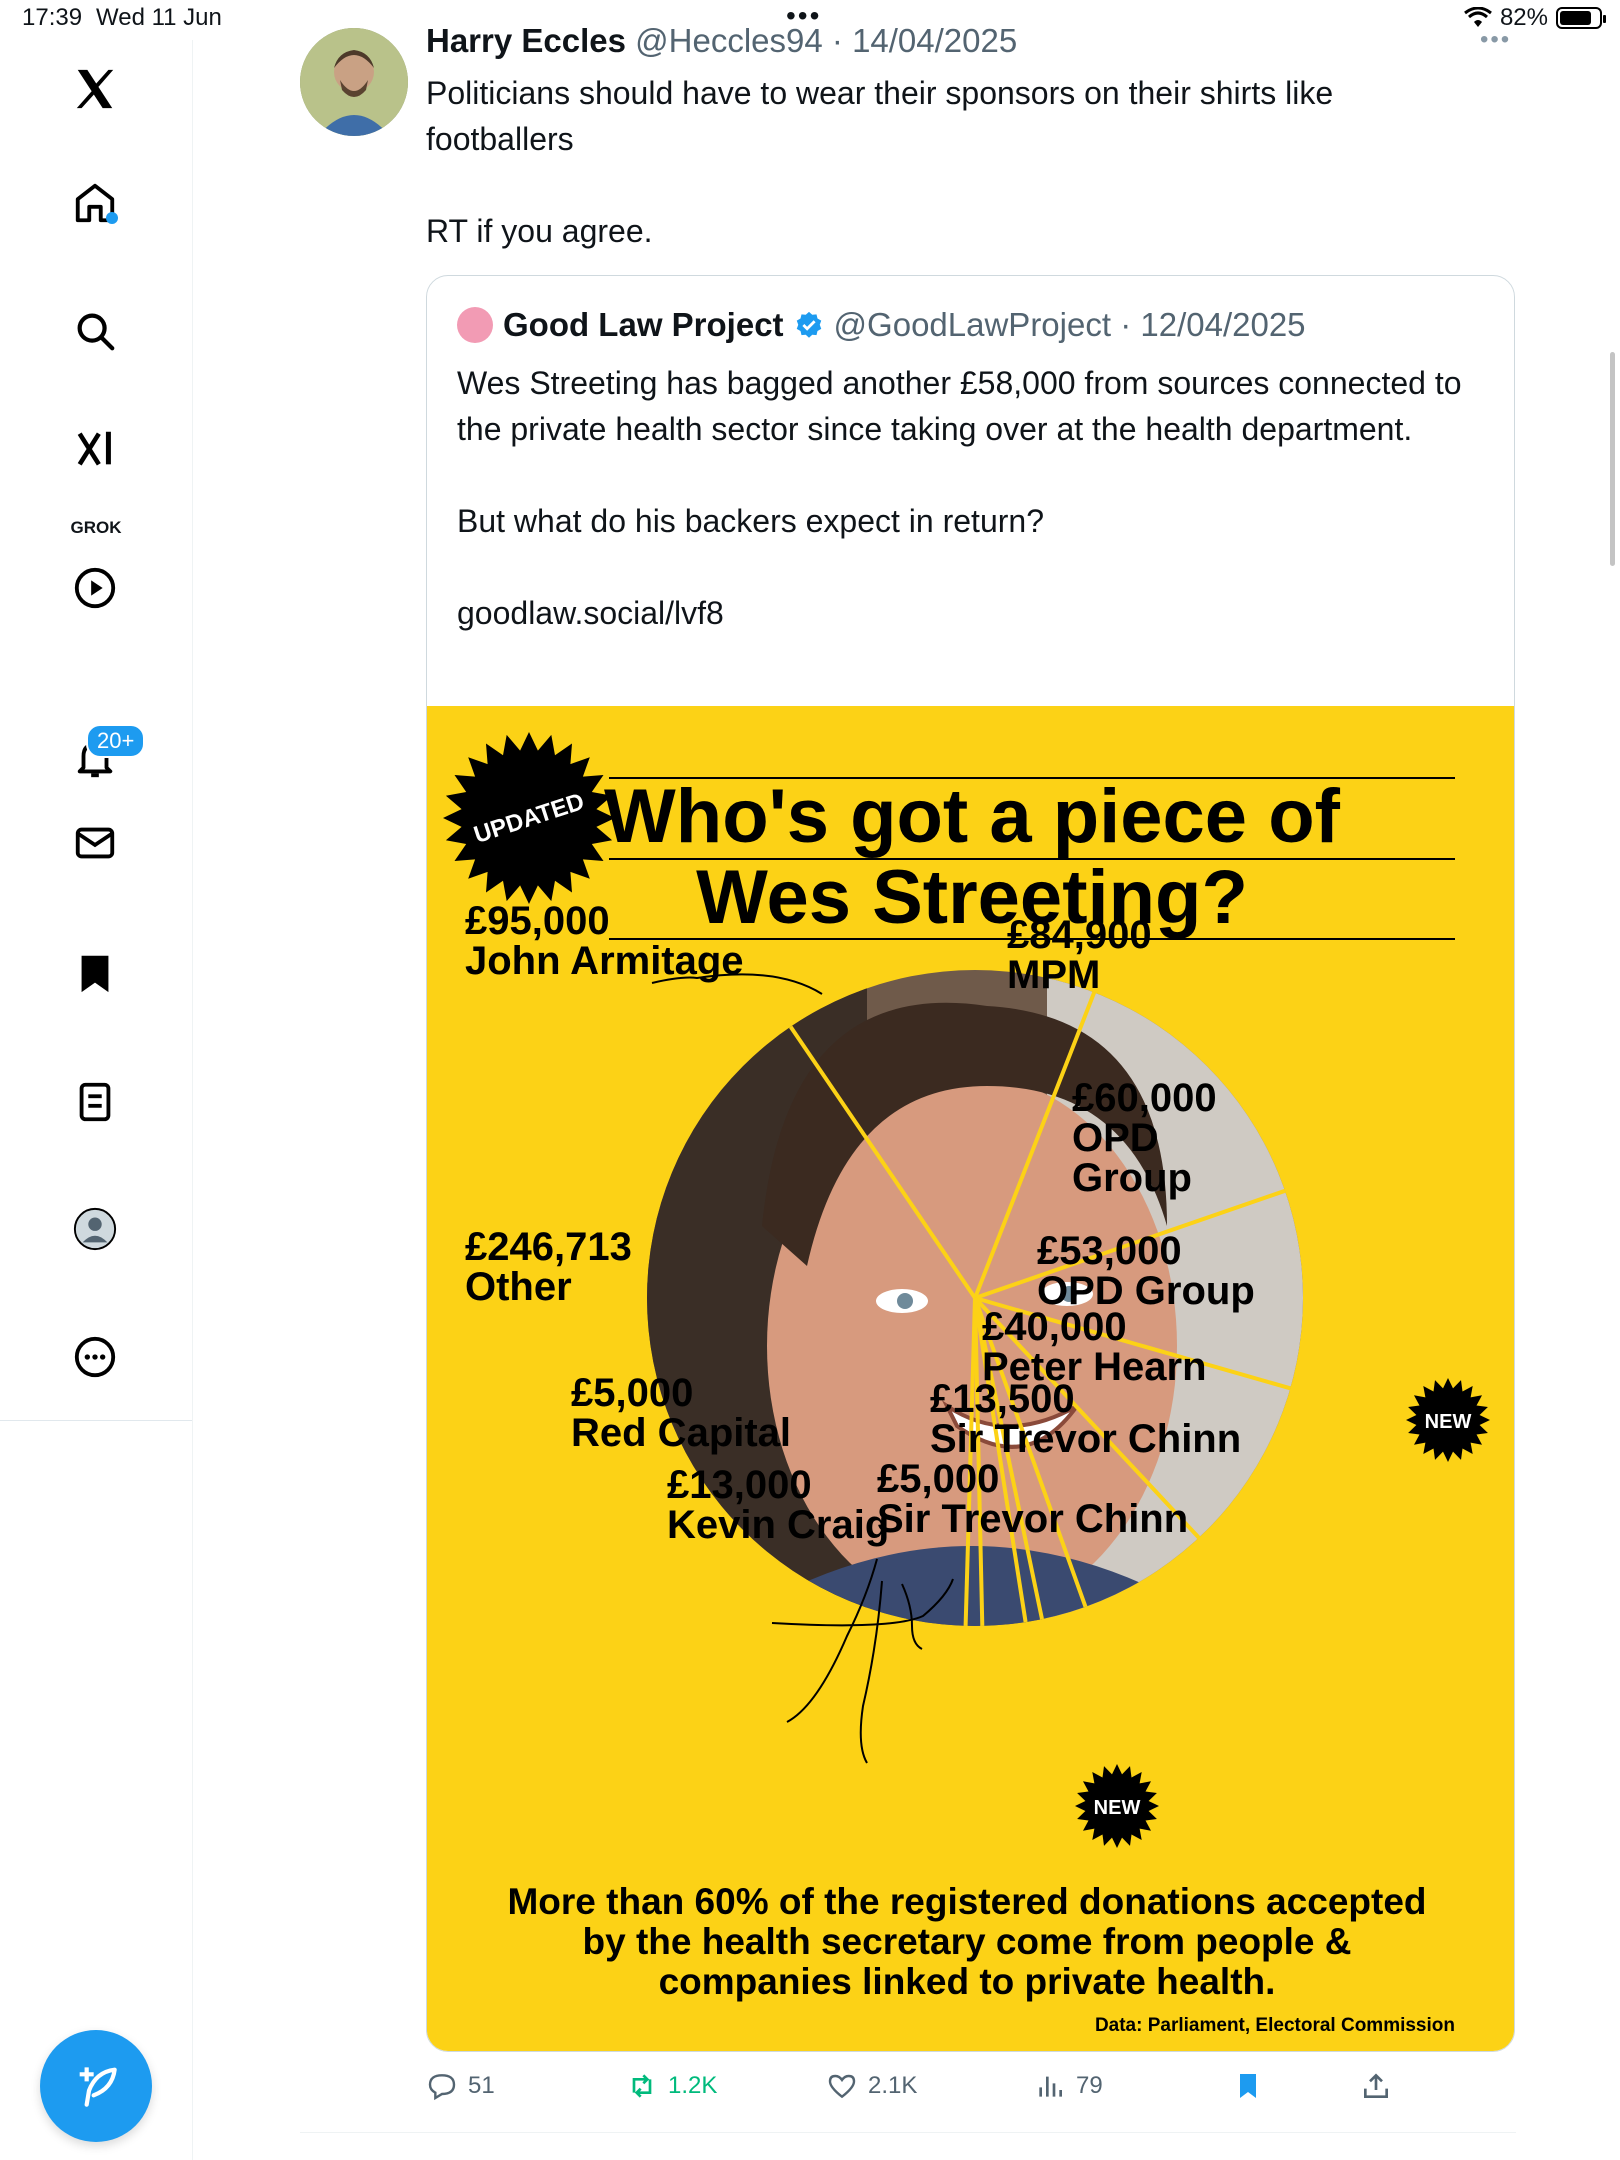 This screenshot has width=1620, height=2160. I want to click on like-button: 2.1K, so click(871, 2086).